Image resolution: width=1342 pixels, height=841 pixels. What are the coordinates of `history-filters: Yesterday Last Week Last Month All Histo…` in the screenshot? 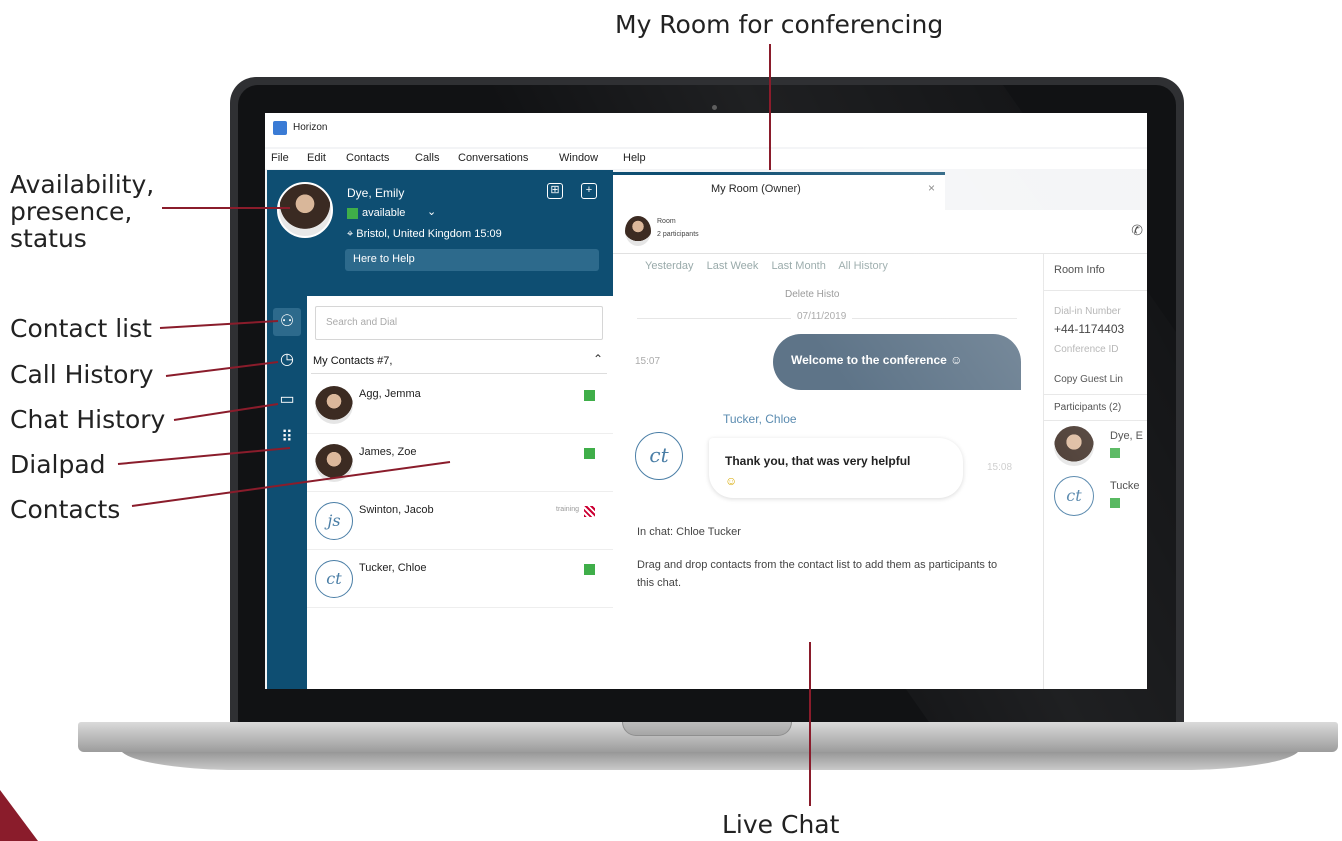 It's located at (771, 266).